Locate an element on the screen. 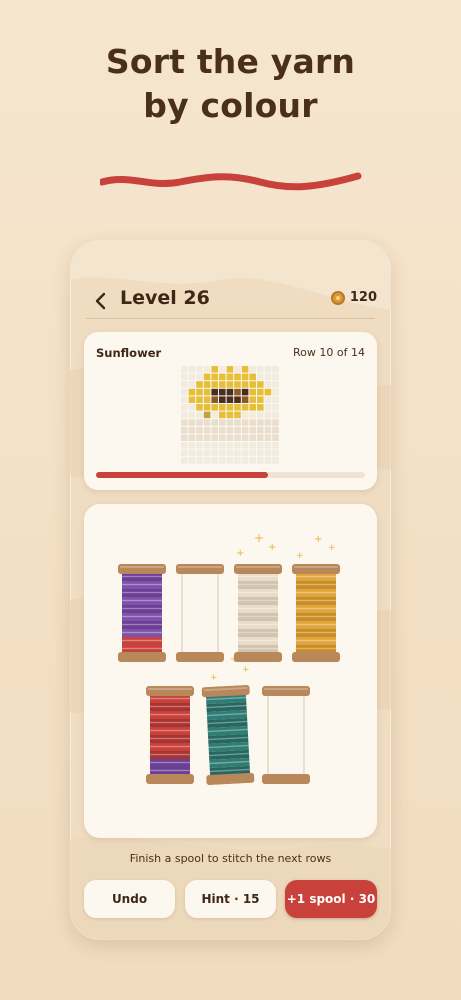 Image resolution: width=461 pixels, height=1000 pixels. undo-button: Undo is located at coordinates (129, 899).